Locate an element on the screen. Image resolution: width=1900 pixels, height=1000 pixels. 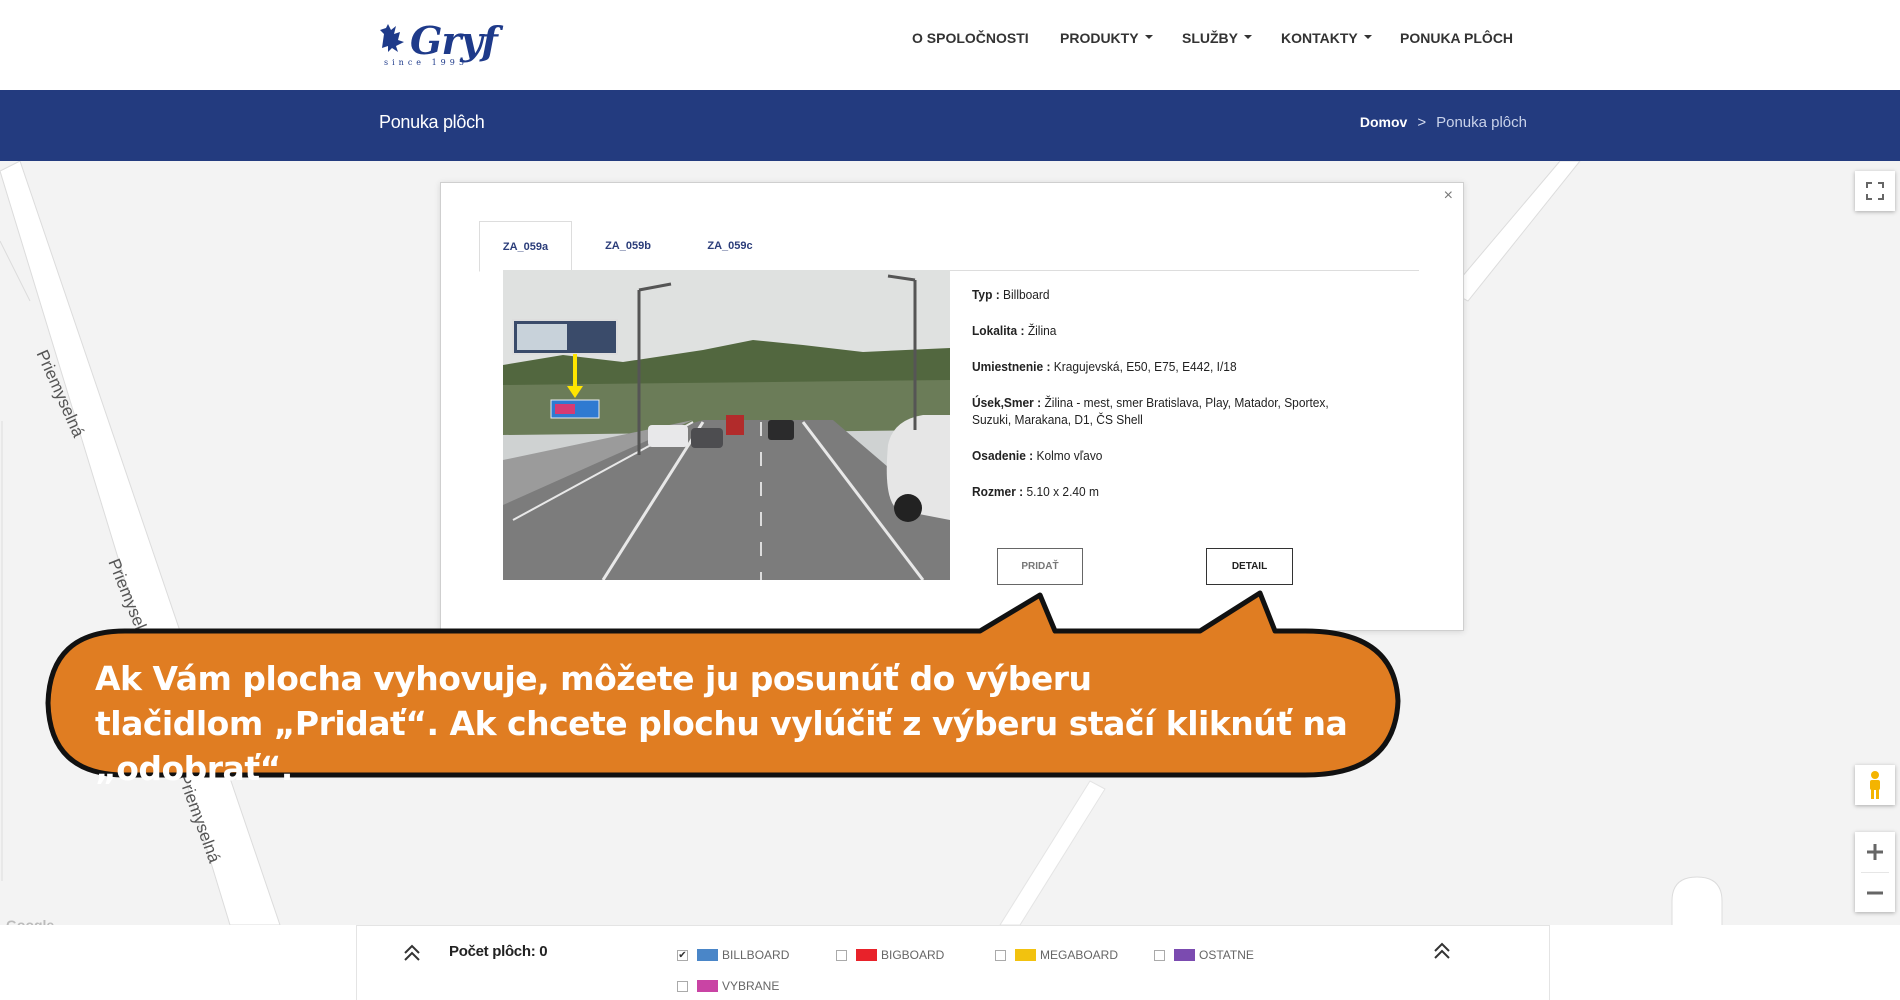
legend-bigboard: BIGBOARD is located at coordinates (890, 955).